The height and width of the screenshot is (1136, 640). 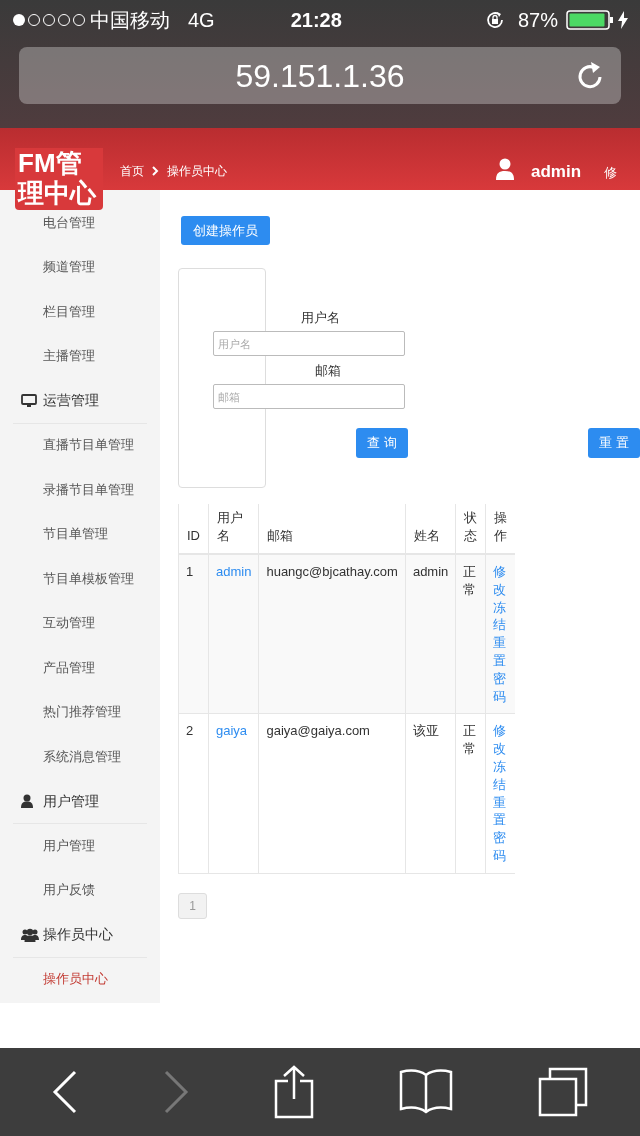 What do you see at coordinates (82, 757) in the screenshot?
I see `sidebar-item: 系统消息管理` at bounding box center [82, 757].